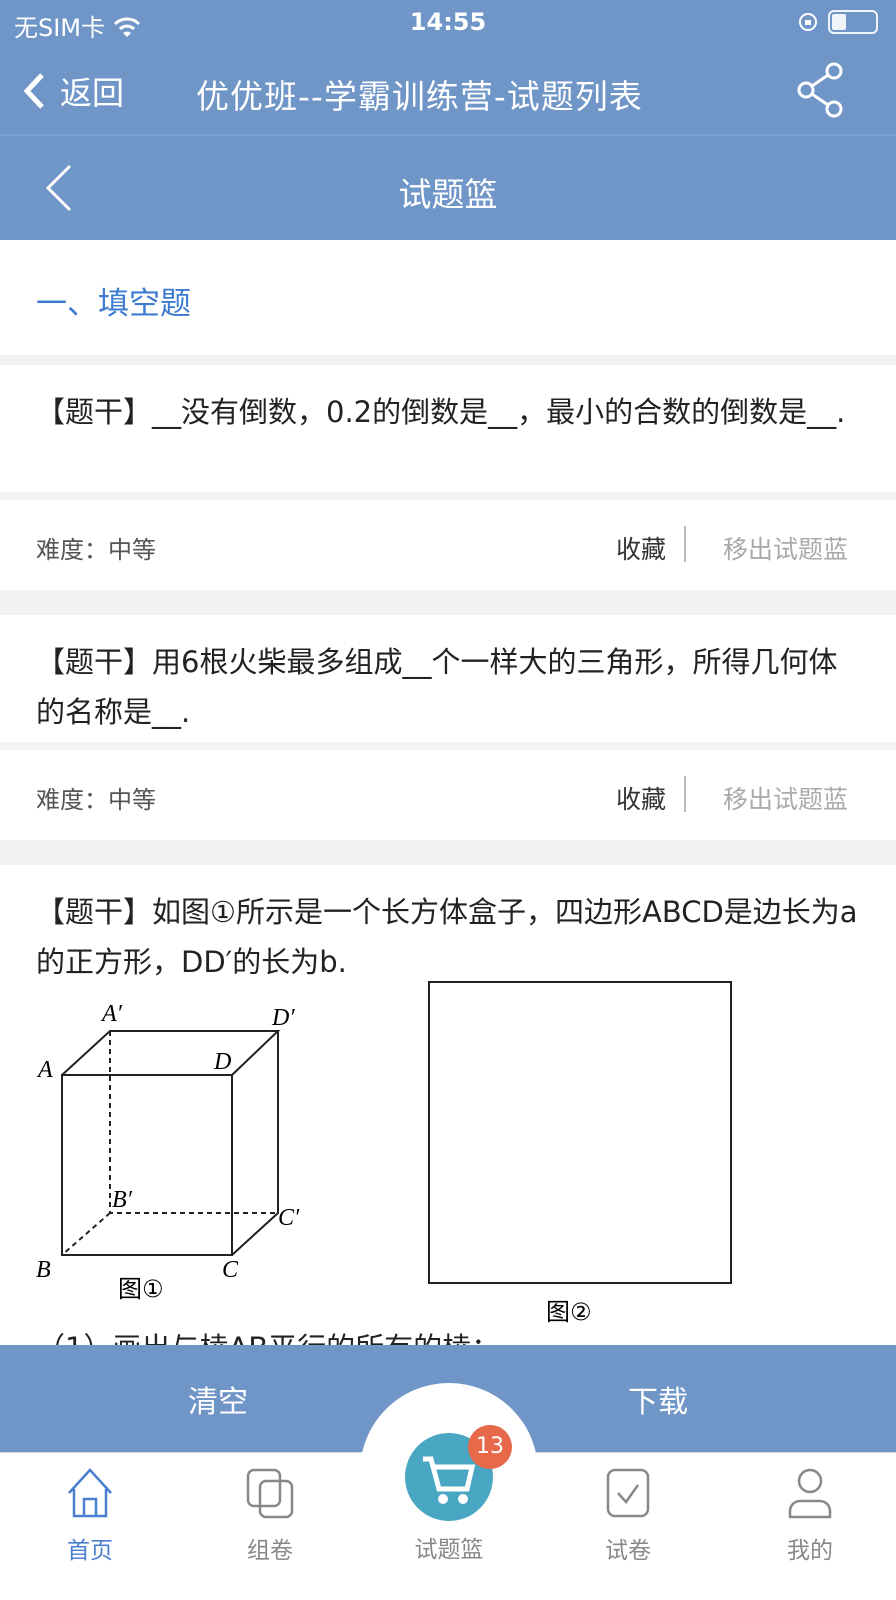 The image size is (896, 1600). Describe the element at coordinates (490, 1447) in the screenshot. I see `cart-count-badge: 13` at that location.